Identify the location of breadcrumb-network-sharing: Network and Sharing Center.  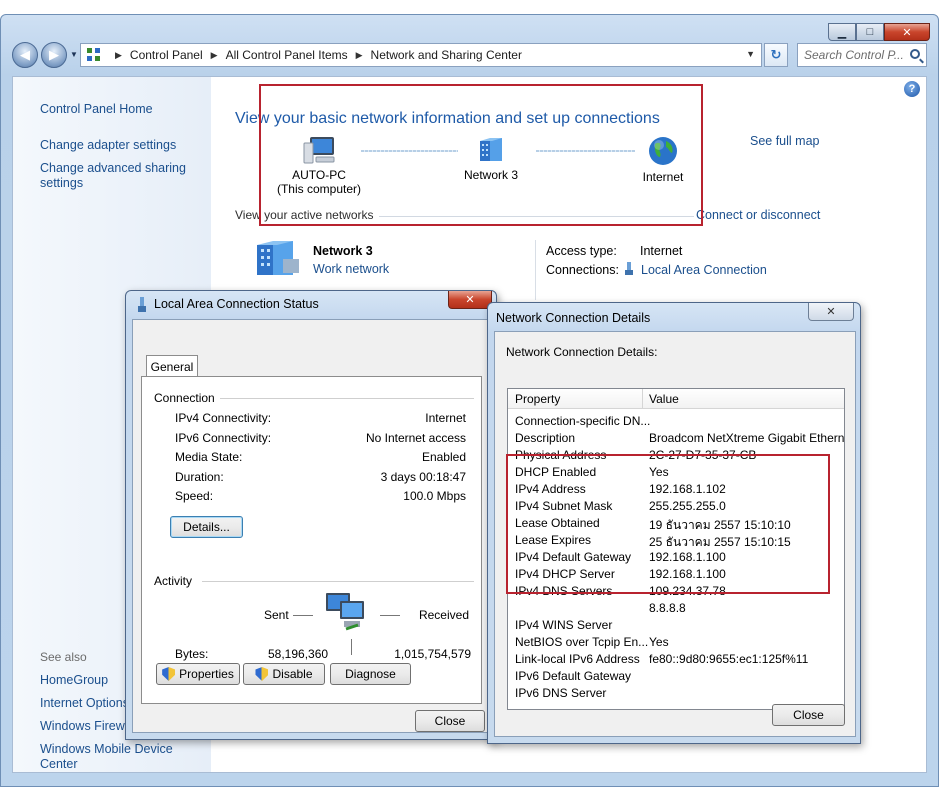
(446, 55).